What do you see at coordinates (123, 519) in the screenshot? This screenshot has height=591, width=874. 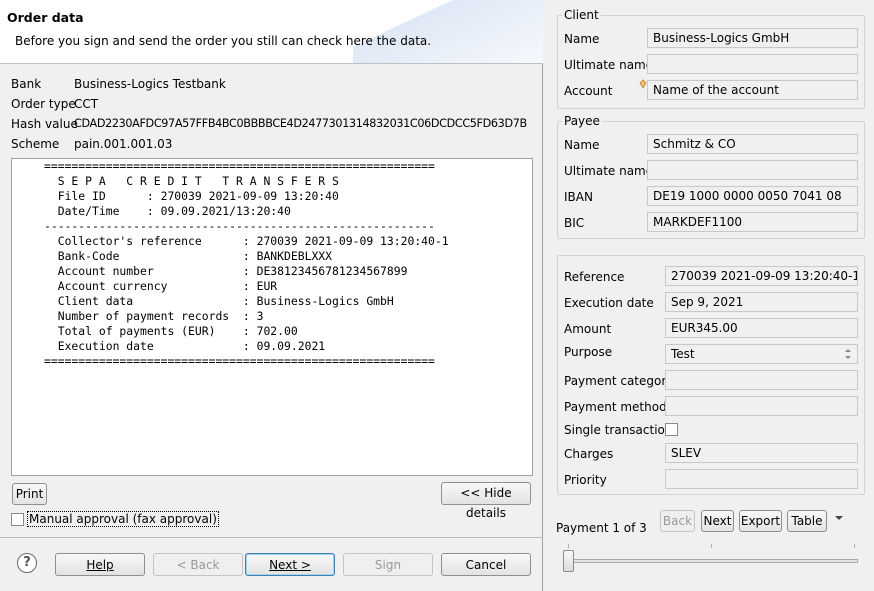 I see `manual-approval-label: Manual approval (fax approval)` at bounding box center [123, 519].